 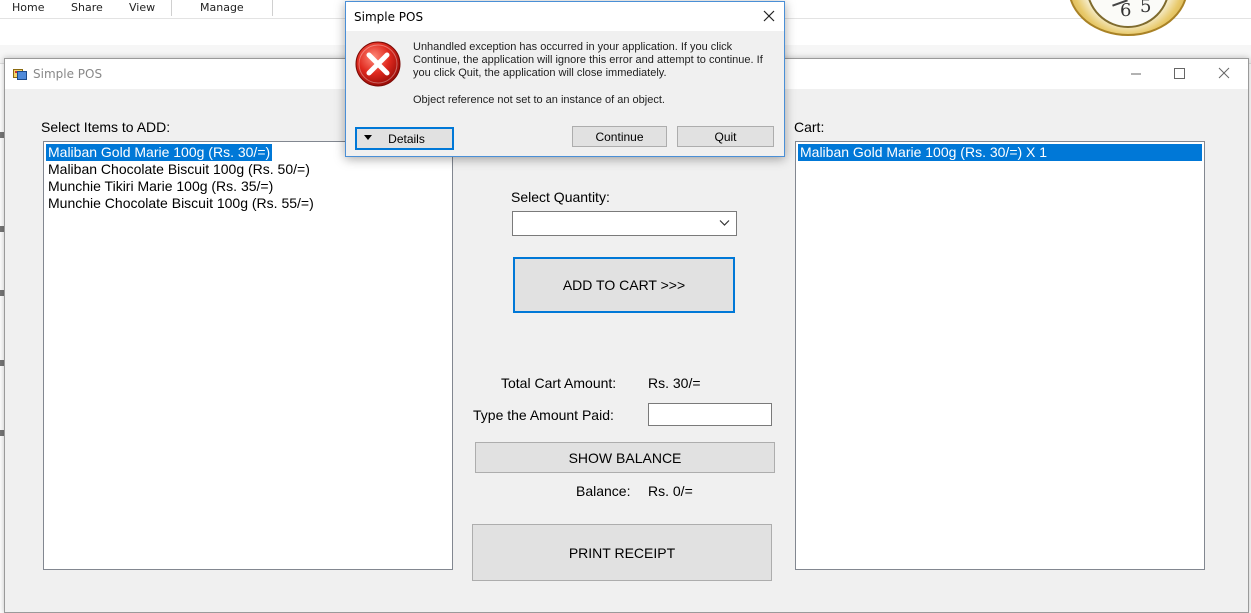 What do you see at coordinates (142, 7) in the screenshot?
I see `ribbon-tab-view: View` at bounding box center [142, 7].